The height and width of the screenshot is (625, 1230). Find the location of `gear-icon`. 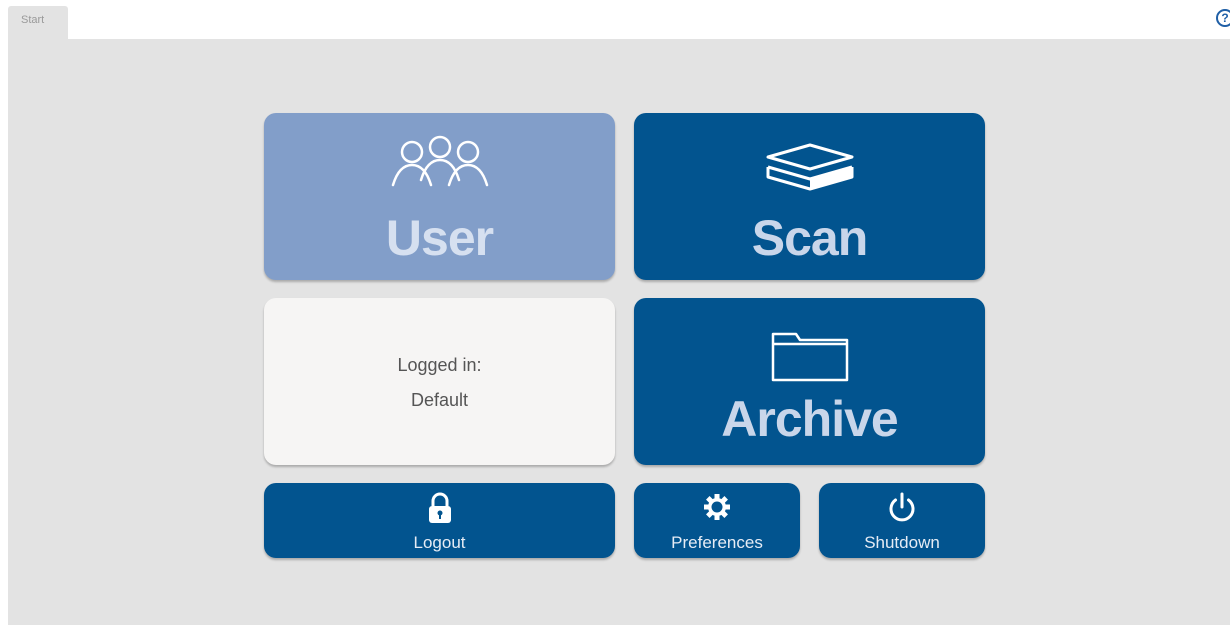

gear-icon is located at coordinates (717, 507).